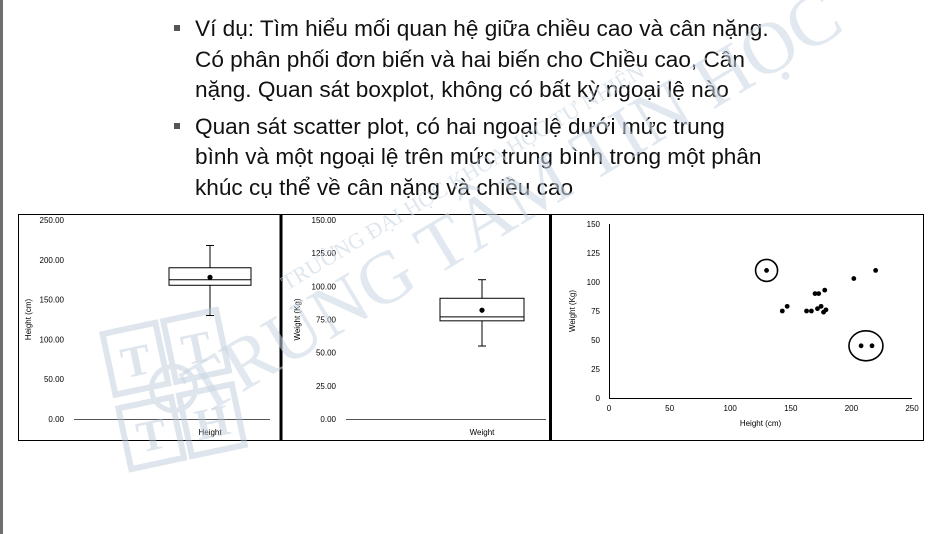  What do you see at coordinates (594, 253) in the screenshot?
I see `y-tick-label: 125` at bounding box center [594, 253].